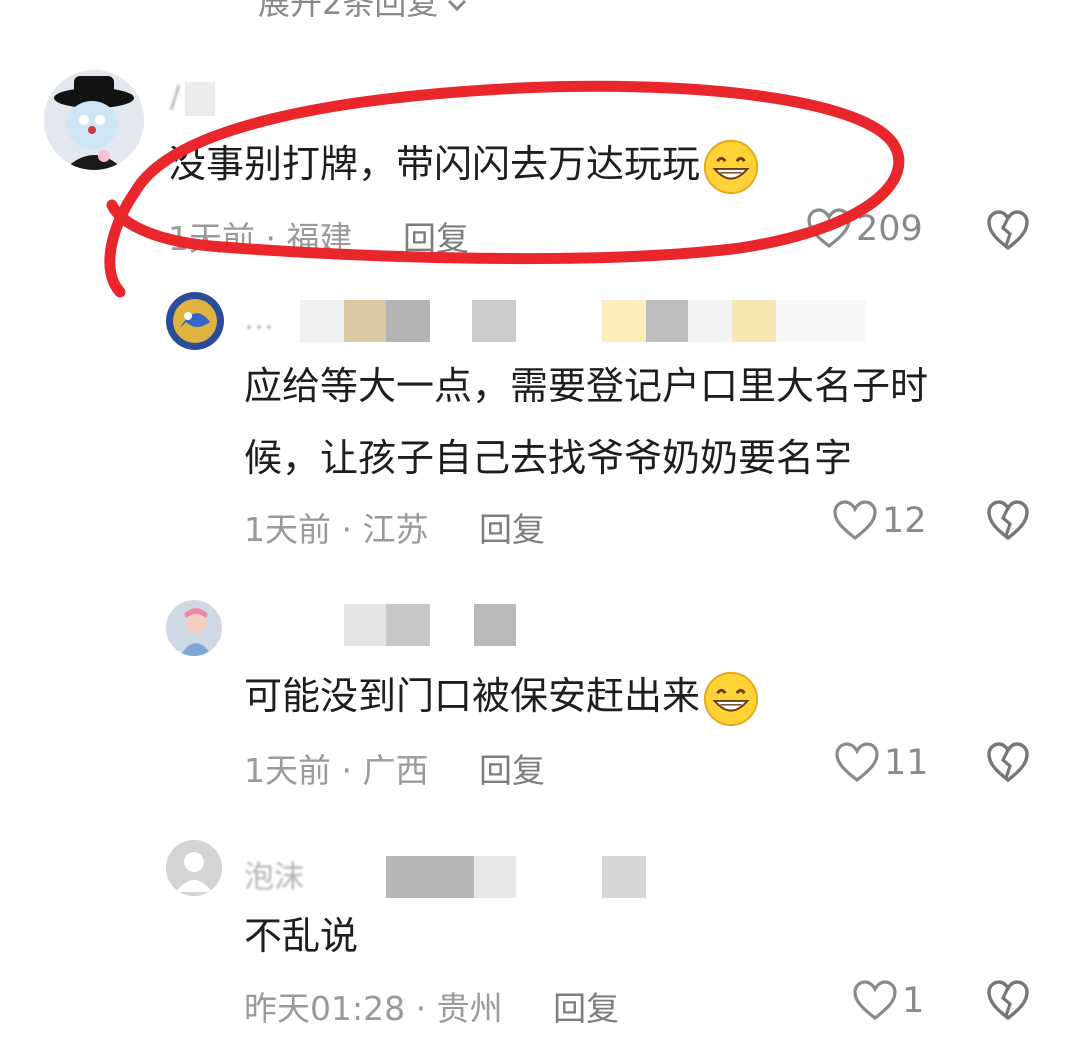 The width and height of the screenshot is (1080, 1051). What do you see at coordinates (274, 877) in the screenshot?
I see `username-text: 泡沫` at bounding box center [274, 877].